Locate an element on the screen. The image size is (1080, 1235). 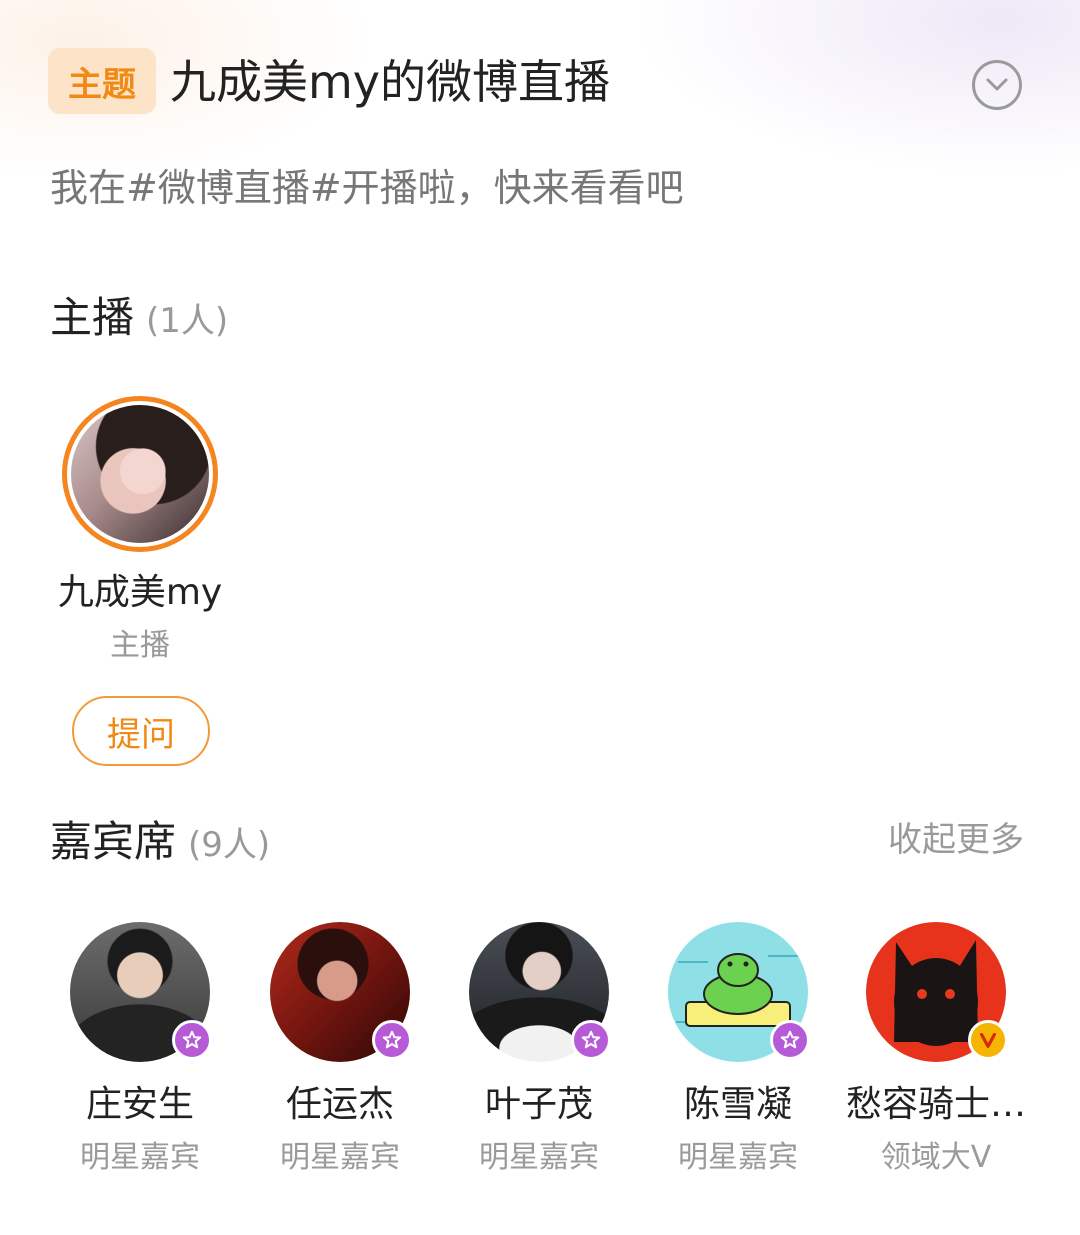
guest-count: (9人) is located at coordinates (229, 845).